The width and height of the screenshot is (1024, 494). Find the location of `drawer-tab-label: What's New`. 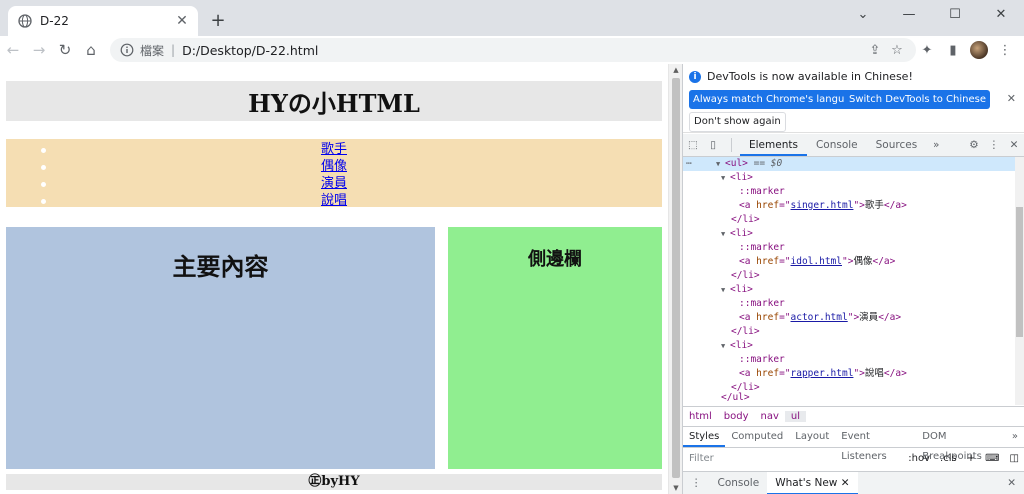

drawer-tab-label: What's New is located at coordinates (806, 483).